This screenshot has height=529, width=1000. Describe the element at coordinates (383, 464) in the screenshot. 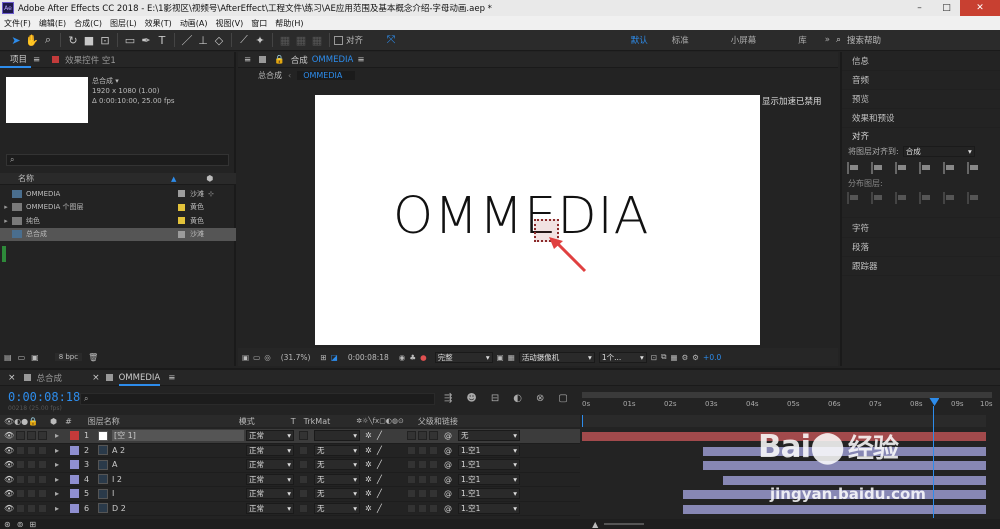

I see `quality-switch-icon: ╱` at that location.